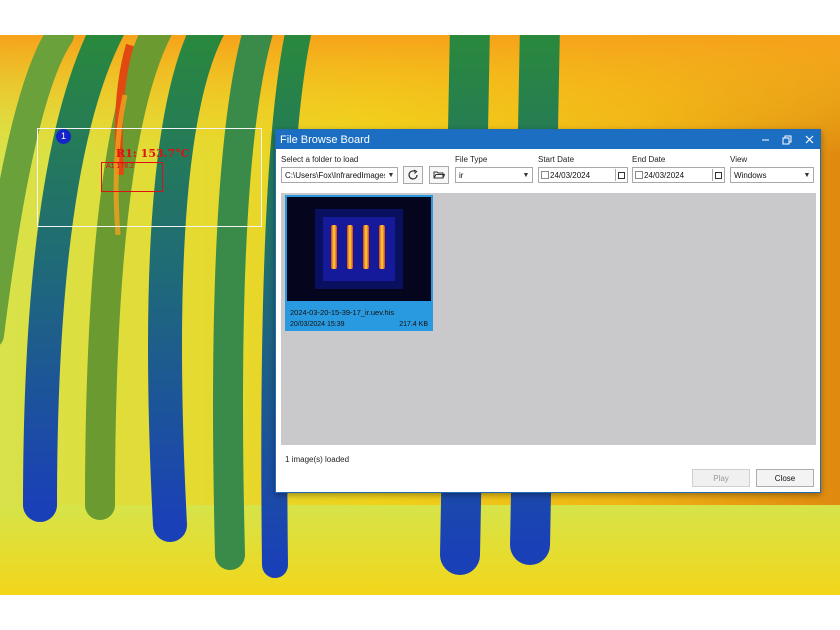  I want to click on folder-combo: C:\Users\Fox\InfraredImages ▼, so click(339, 175).